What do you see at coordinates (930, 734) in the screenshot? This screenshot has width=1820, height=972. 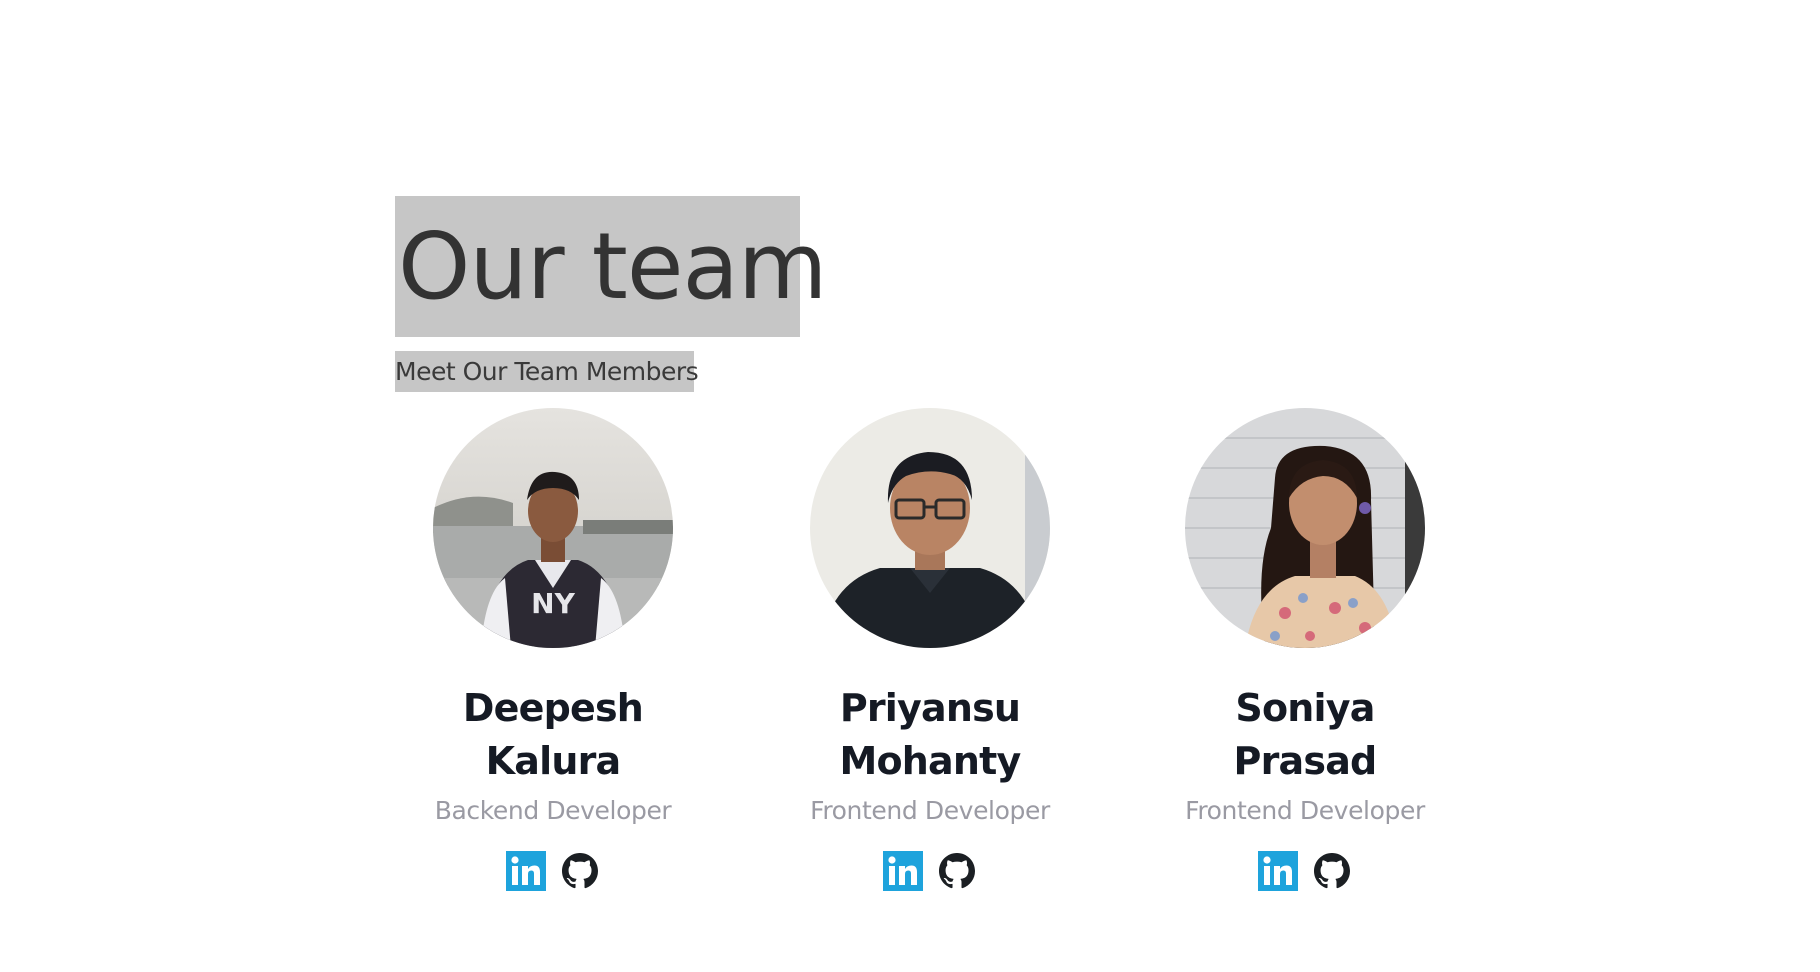 I see `member-name: Priyansu Mohanty` at bounding box center [930, 734].